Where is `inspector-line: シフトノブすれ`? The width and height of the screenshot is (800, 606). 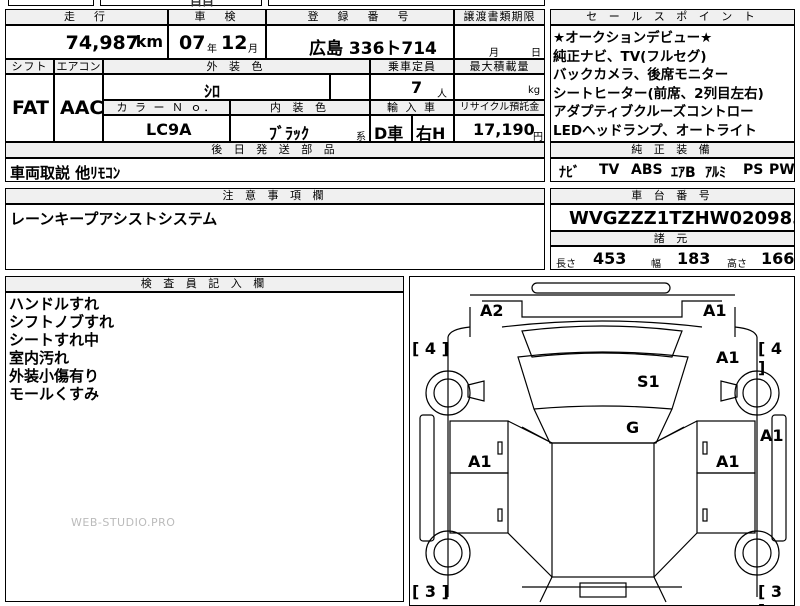 inspector-line: シフトノブすれ is located at coordinates (62, 322).